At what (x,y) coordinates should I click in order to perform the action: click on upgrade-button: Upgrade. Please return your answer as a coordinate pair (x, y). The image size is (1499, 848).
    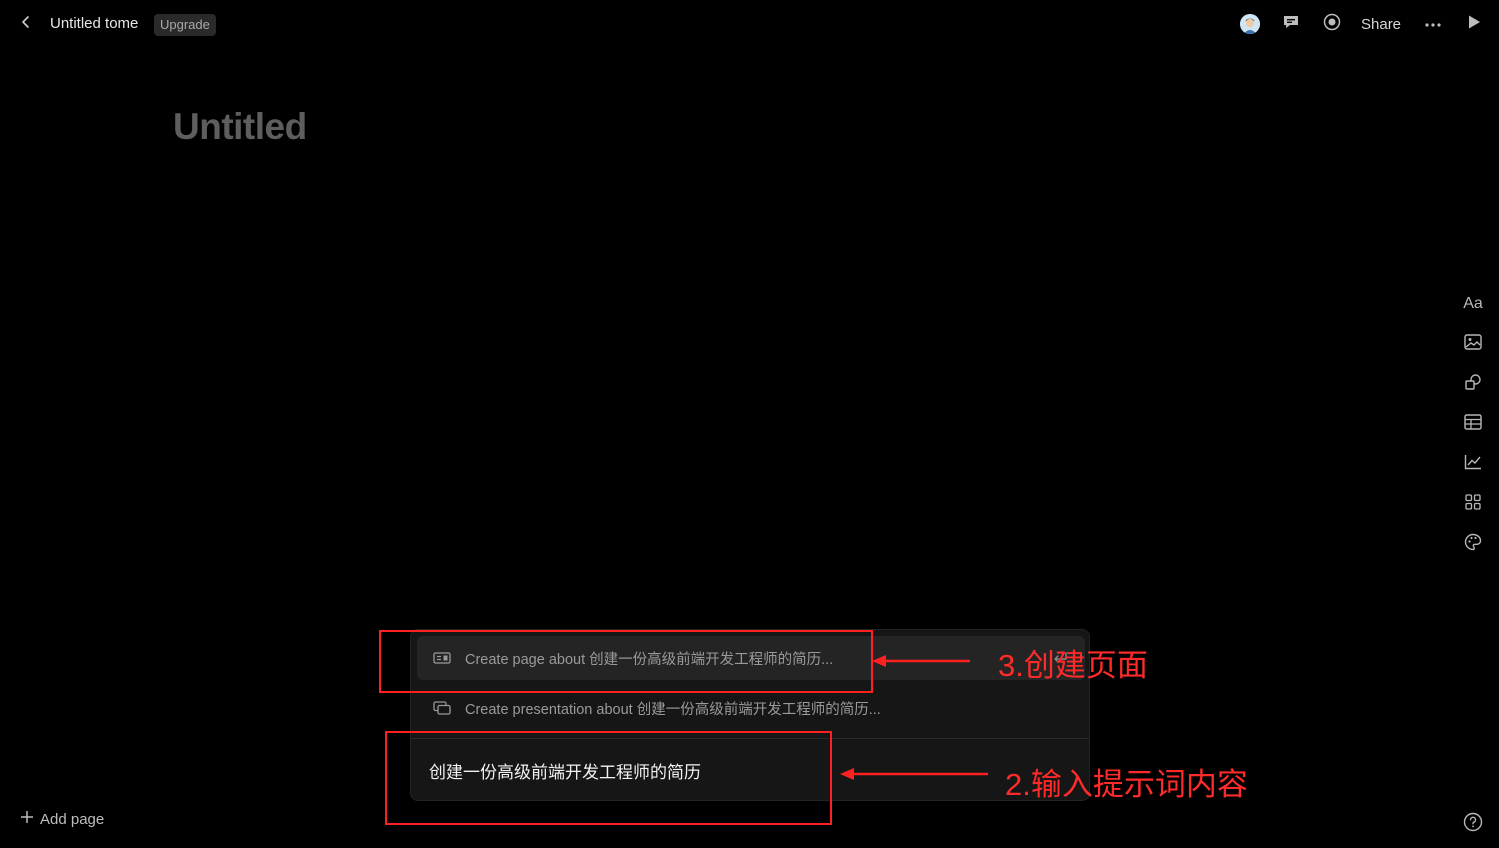
    Looking at the image, I should click on (185, 25).